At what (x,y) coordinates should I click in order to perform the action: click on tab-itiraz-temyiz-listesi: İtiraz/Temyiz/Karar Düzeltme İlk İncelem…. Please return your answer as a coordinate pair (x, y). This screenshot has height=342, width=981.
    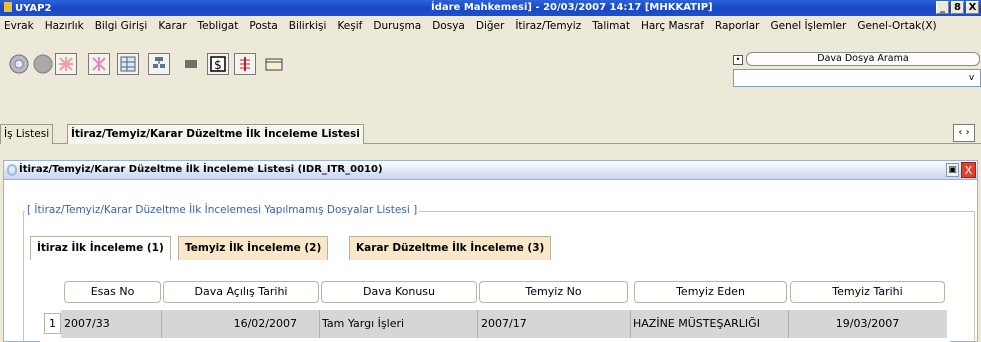
    Looking at the image, I should click on (215, 134).